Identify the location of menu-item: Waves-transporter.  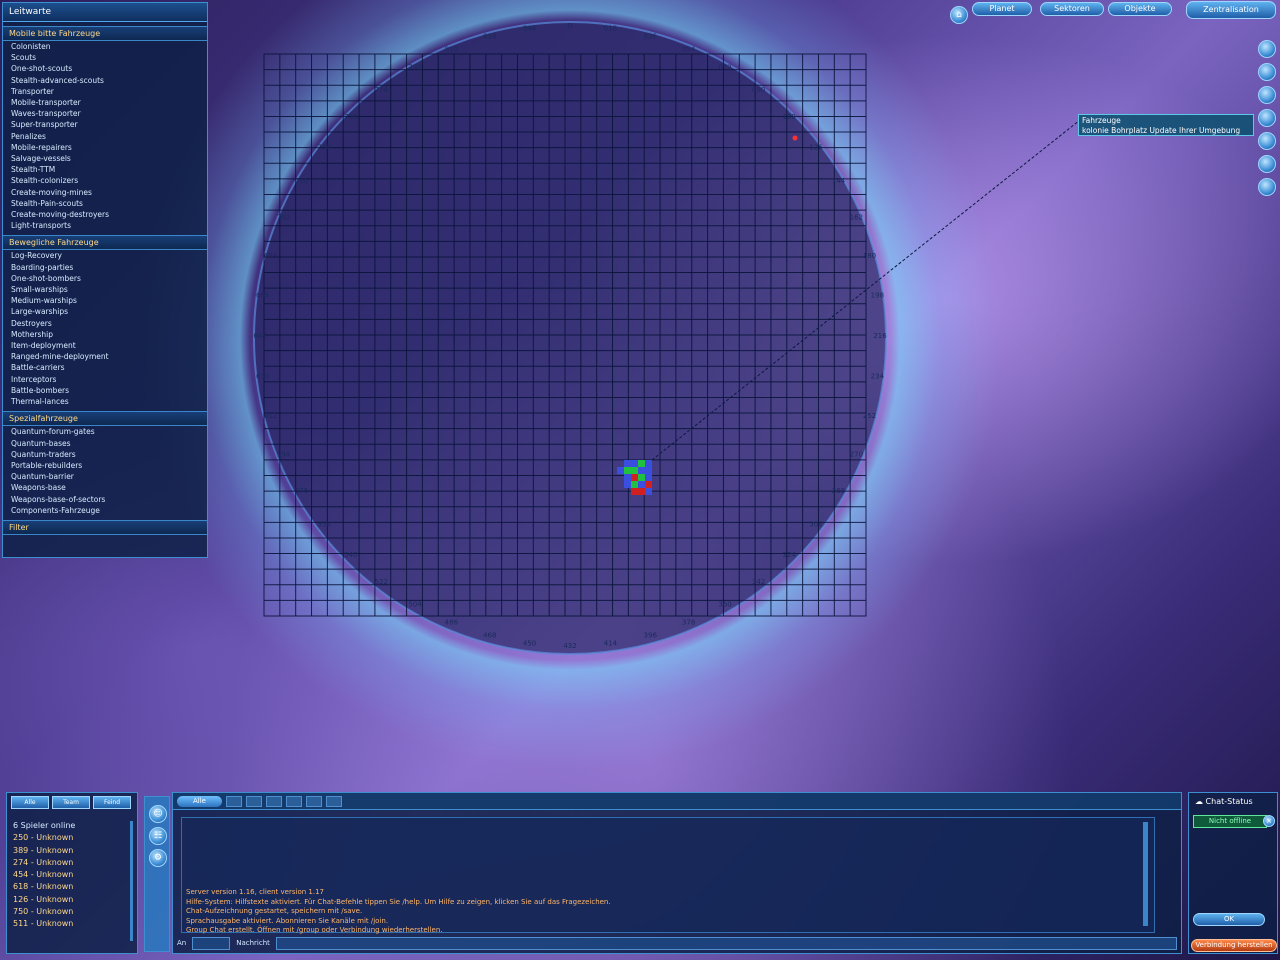
(105, 113).